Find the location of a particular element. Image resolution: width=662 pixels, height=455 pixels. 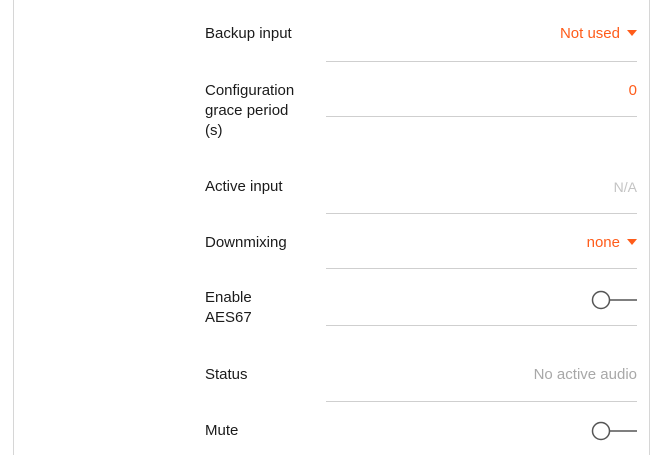

panel-right-border is located at coordinates (649, 227).